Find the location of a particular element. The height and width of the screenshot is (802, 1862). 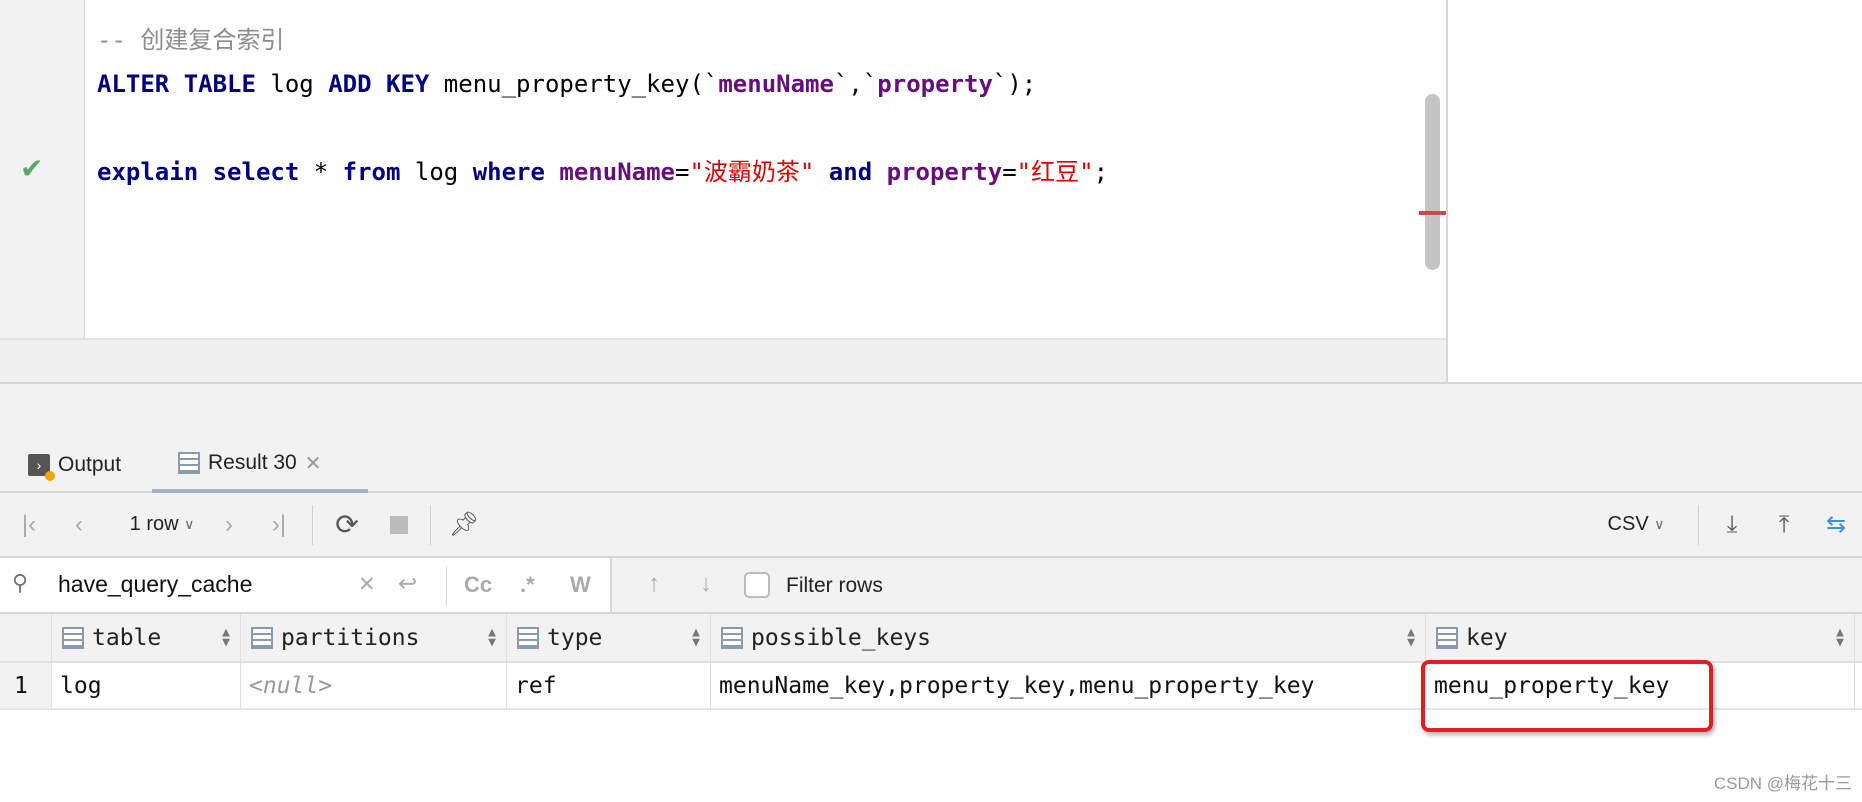

refresh-icon: ⟳ is located at coordinates (347, 524).